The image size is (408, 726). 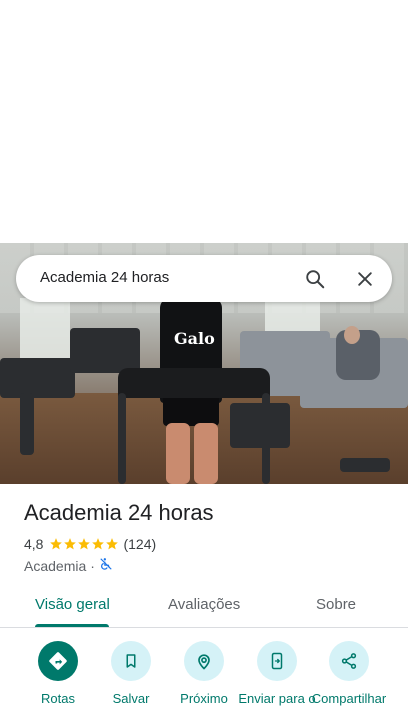 I want to click on tab-bar: Visão geral Avaliações Sobre, so click(x=204, y=606).